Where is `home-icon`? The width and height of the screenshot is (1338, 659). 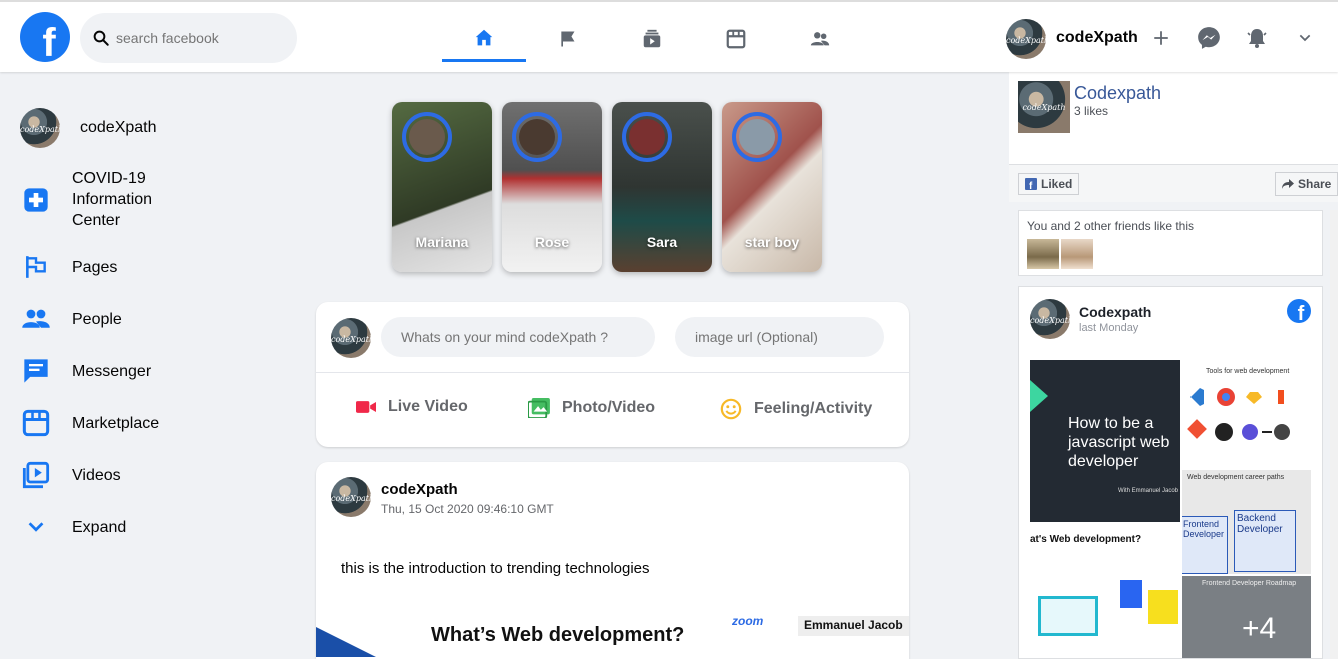 home-icon is located at coordinates (484, 37).